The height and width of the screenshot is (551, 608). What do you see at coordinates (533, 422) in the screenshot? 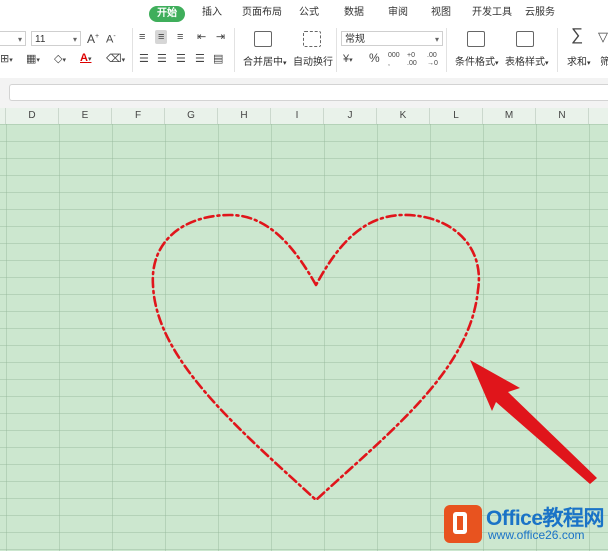
I see `arrow-shape` at bounding box center [533, 422].